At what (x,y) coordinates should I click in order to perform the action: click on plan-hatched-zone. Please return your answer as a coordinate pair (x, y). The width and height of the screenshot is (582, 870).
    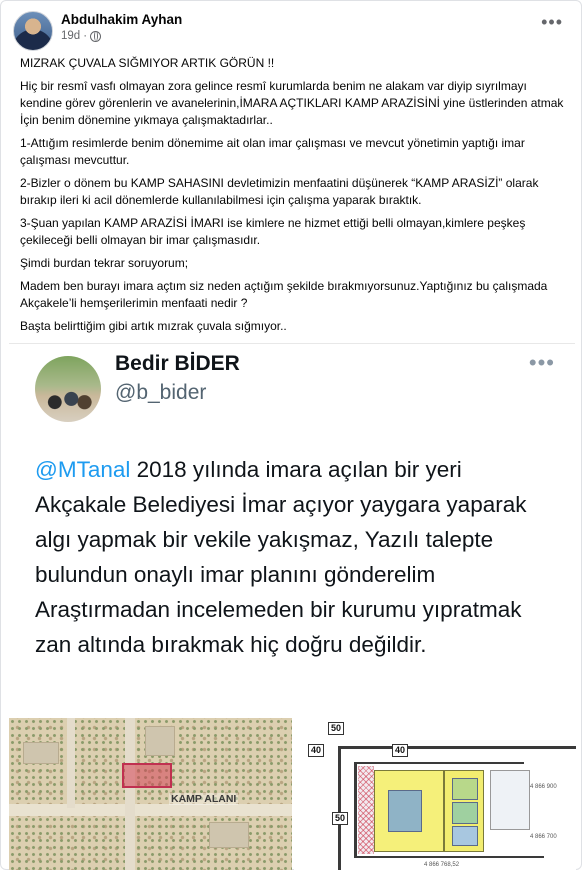
    Looking at the image, I should click on (366, 810).